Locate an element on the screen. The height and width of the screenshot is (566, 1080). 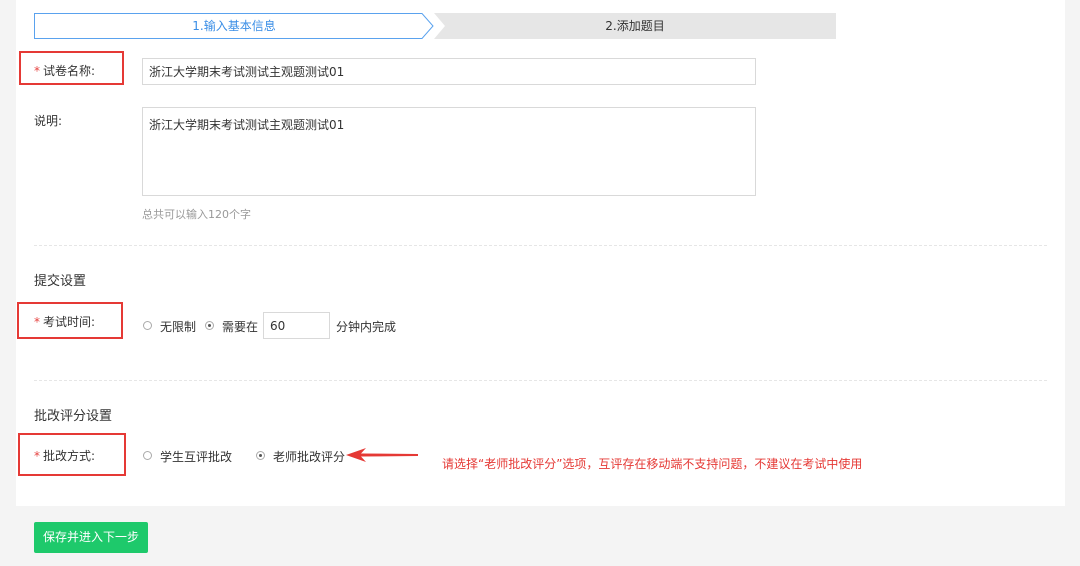
grading-settings-title: 批改评分设置 is located at coordinates (73, 416).